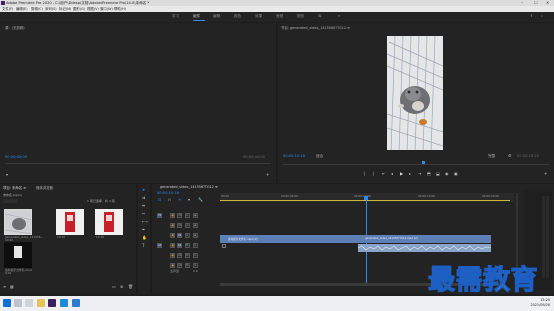  Describe the element at coordinates (447, 174) in the screenshot. I see `export-frame-icon: ◉` at that location.